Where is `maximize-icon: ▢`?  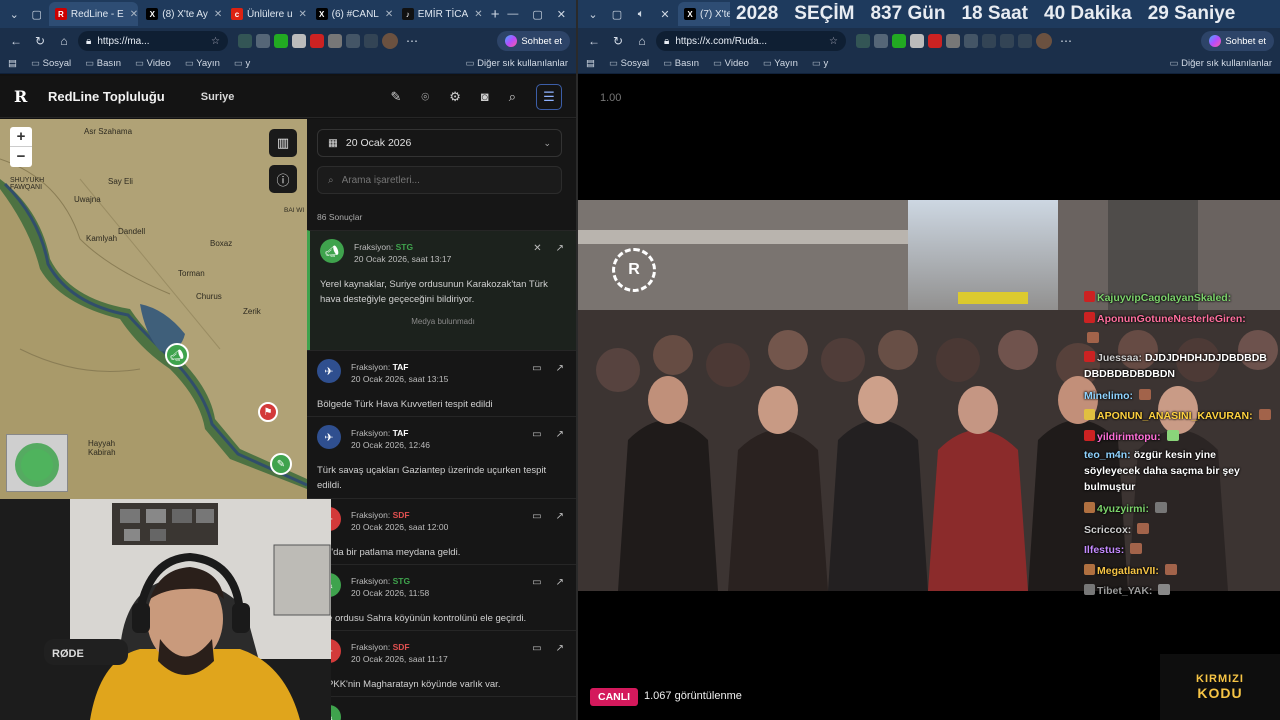
maximize-icon: ▢ is located at coordinates (537, 14).